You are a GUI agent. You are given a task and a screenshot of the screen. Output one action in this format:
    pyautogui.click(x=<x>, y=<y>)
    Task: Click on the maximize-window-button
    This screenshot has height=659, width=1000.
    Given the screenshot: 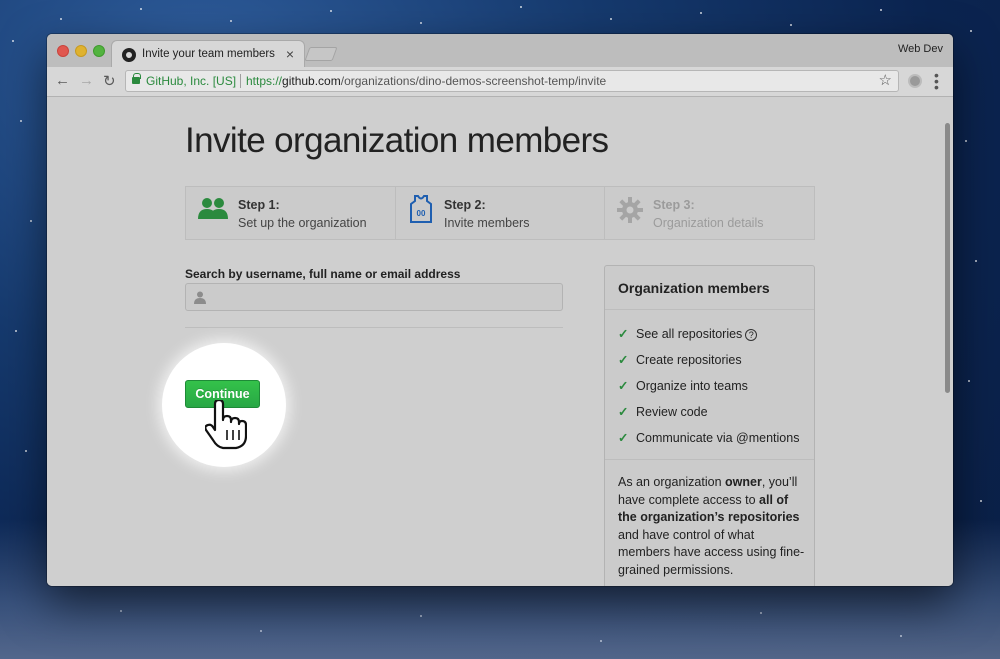 What is the action you would take?
    pyautogui.click(x=99, y=51)
    